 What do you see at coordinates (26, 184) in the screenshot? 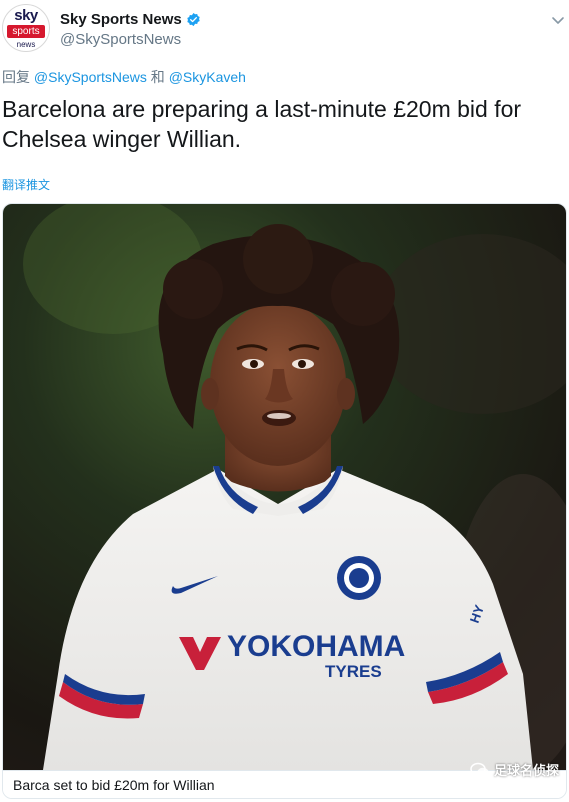
I see `translate-tweet-link: 翻译推文` at bounding box center [26, 184].